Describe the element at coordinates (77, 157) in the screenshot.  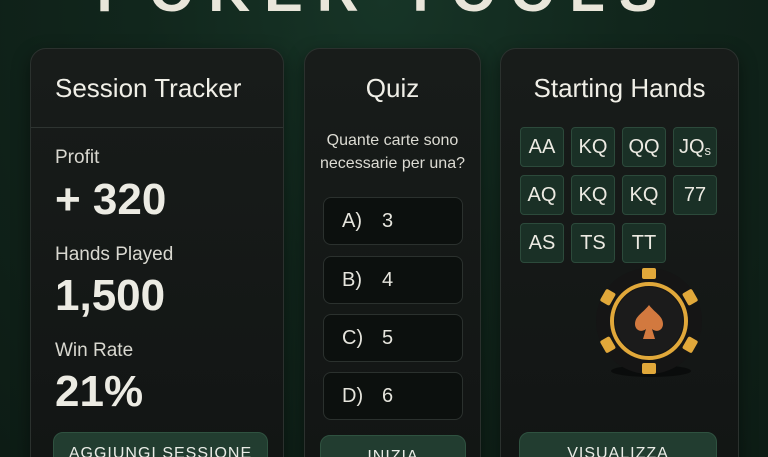
I see `profit-label: Profit` at that location.